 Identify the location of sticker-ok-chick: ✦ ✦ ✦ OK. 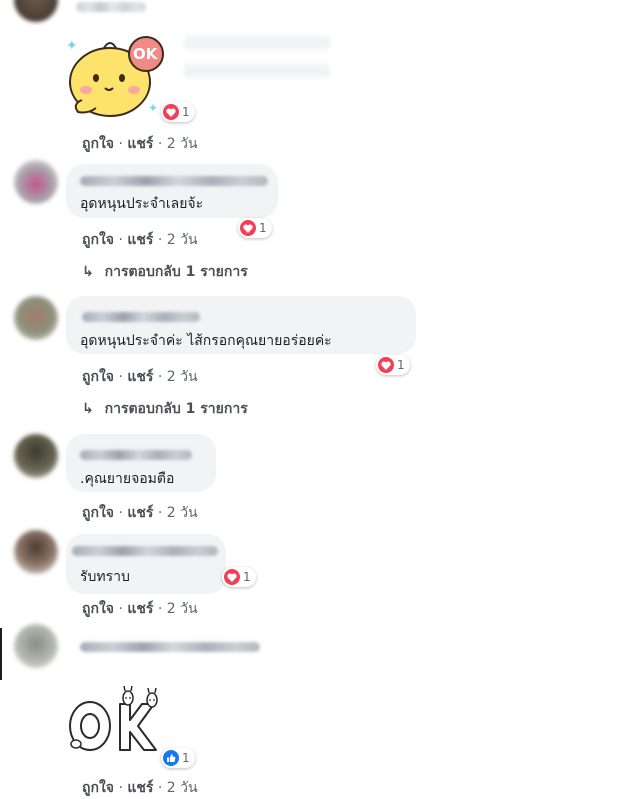
(116, 75).